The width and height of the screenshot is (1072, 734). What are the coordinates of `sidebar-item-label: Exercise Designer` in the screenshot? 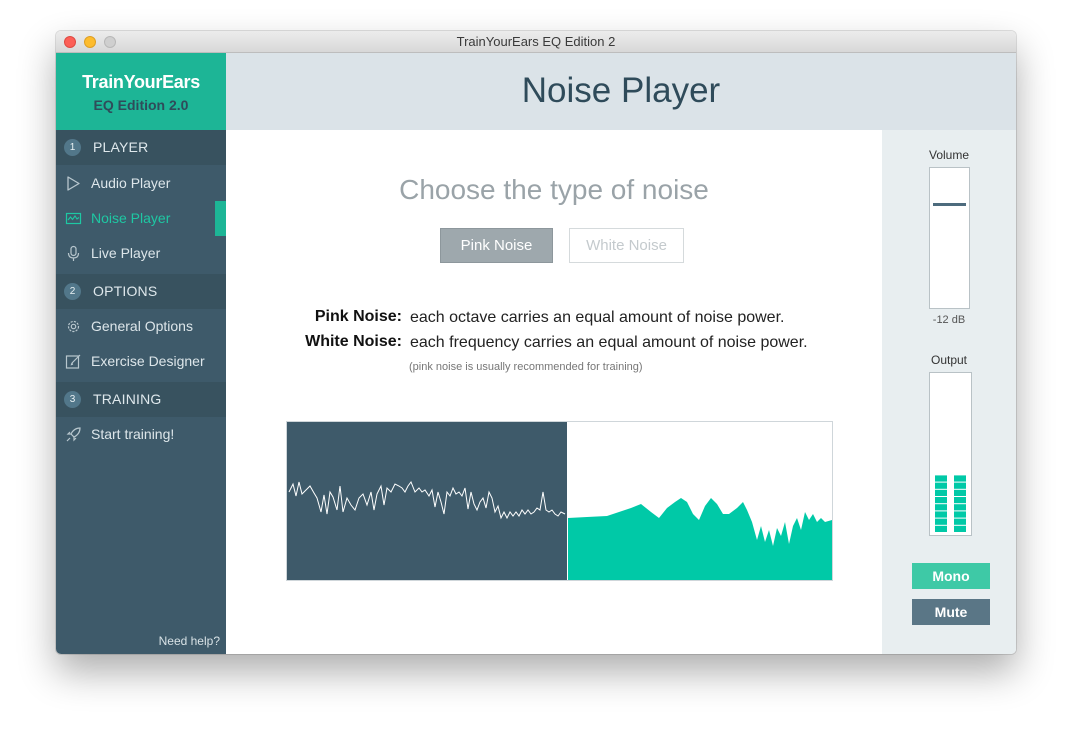 It's located at (148, 361).